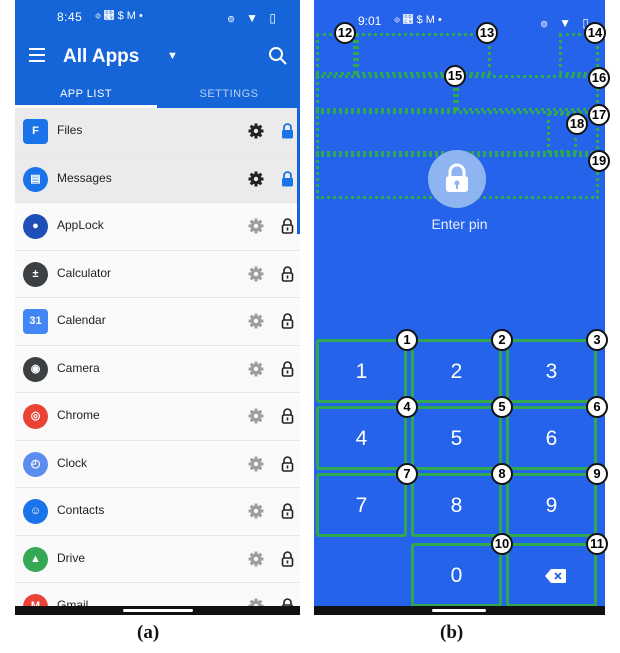  What do you see at coordinates (72, 462) in the screenshot?
I see `app-name-label: Clock` at bounding box center [72, 462].